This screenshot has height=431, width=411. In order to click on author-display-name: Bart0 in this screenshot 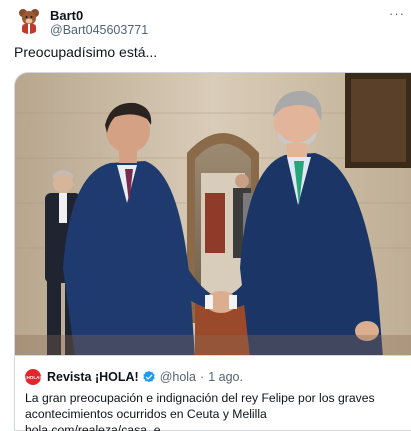, I will do `click(66, 15)`.